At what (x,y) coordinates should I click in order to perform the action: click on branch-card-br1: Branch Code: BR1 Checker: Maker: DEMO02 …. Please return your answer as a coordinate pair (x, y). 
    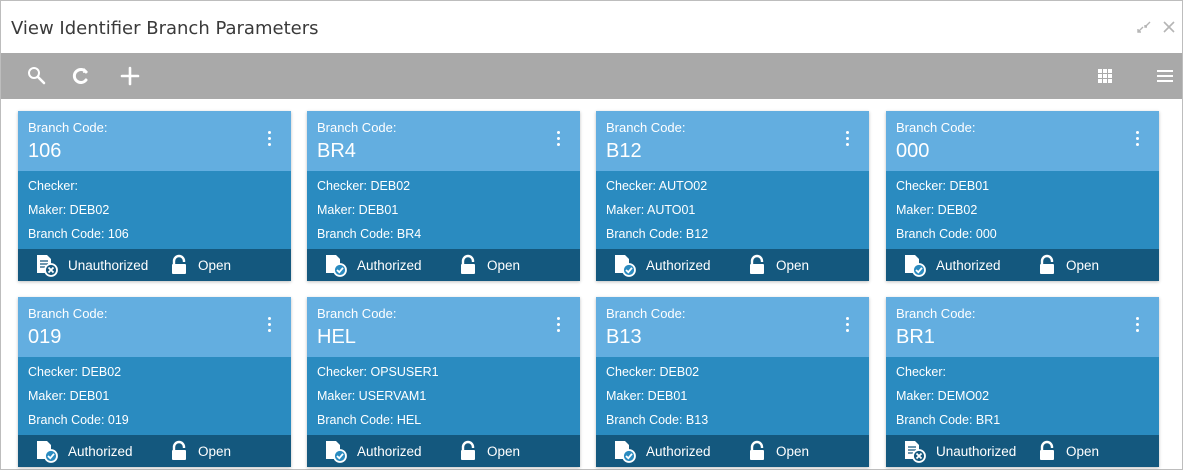
    Looking at the image, I should click on (1022, 382).